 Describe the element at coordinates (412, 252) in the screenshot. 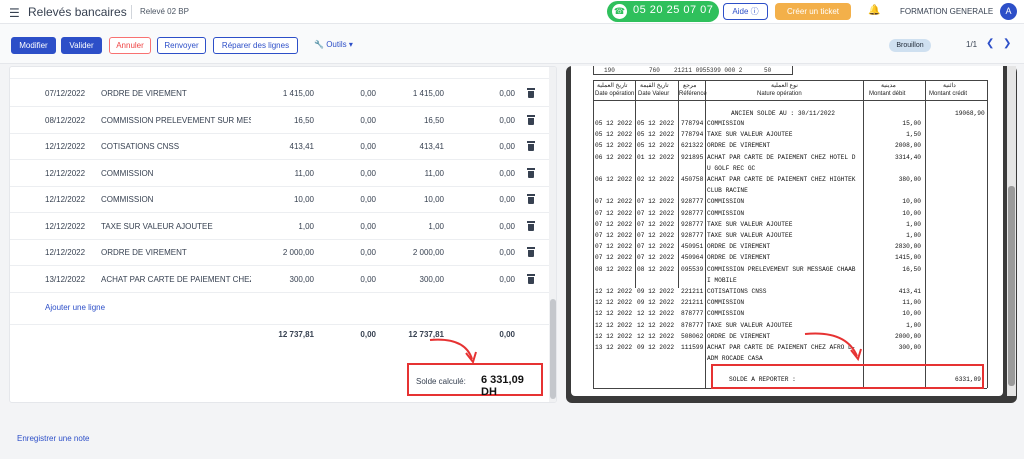

I see `cell-c2: 2 000,00` at that location.